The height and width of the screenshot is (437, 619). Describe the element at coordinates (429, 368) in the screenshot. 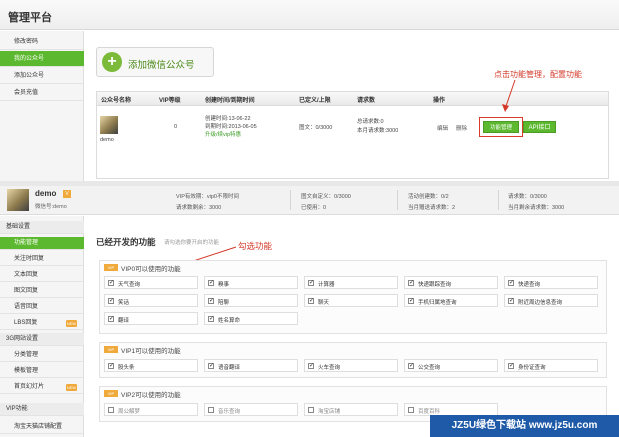

I see `feature-label: 公交查询` at that location.